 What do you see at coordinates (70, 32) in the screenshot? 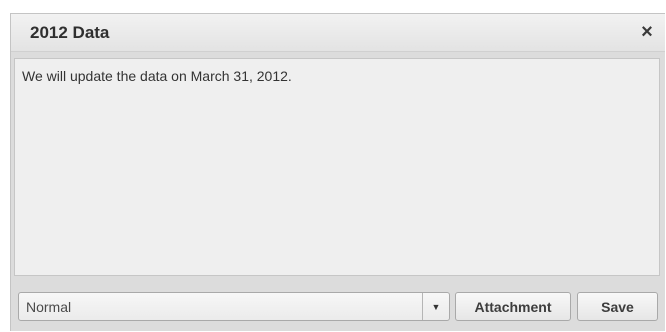
I see `dialog-title: 2012 Data` at bounding box center [70, 32].